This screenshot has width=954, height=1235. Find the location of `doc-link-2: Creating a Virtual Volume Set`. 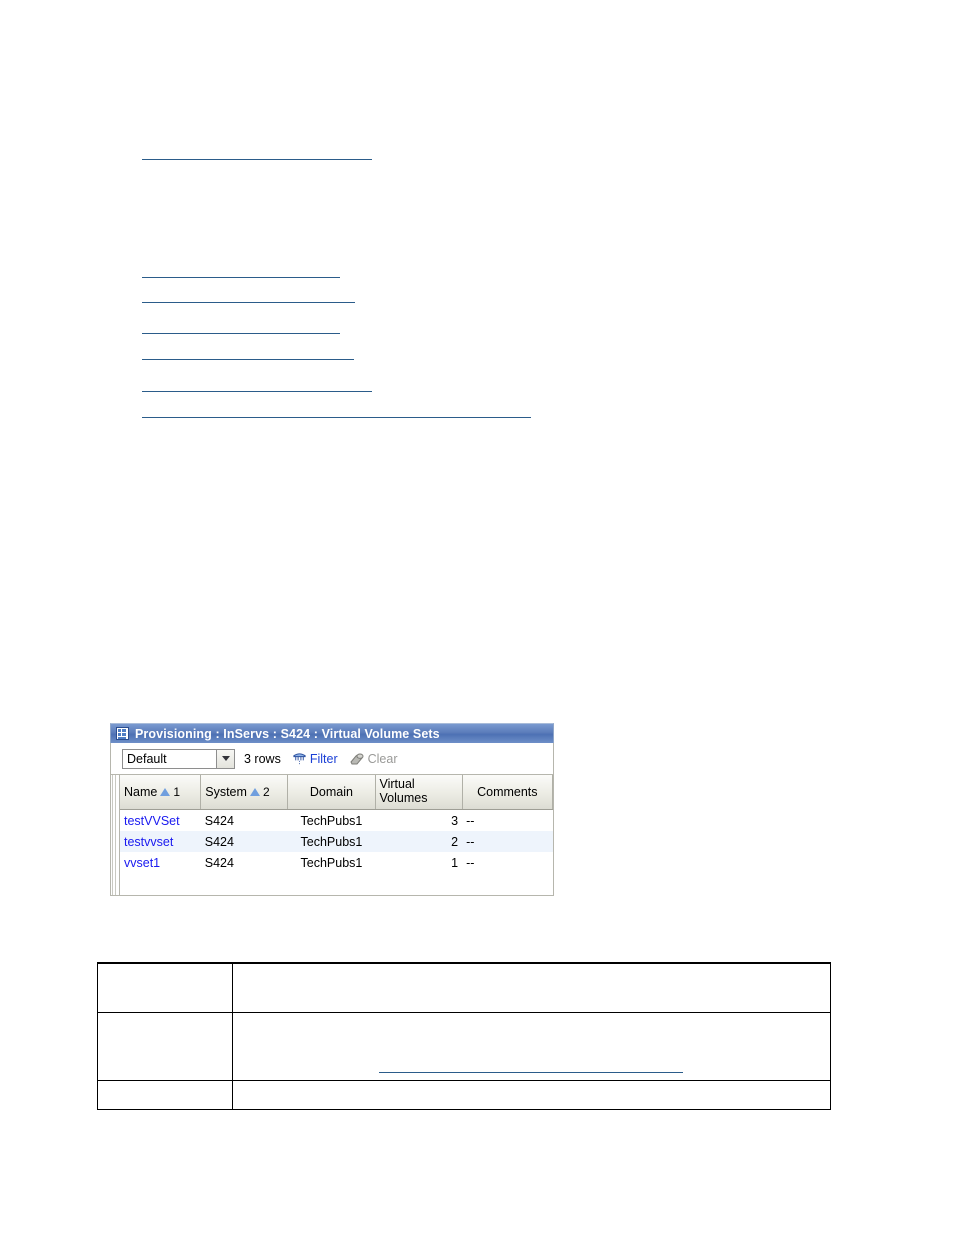

doc-link-2: Creating a Virtual Volume Set is located at coordinates (241, 270).